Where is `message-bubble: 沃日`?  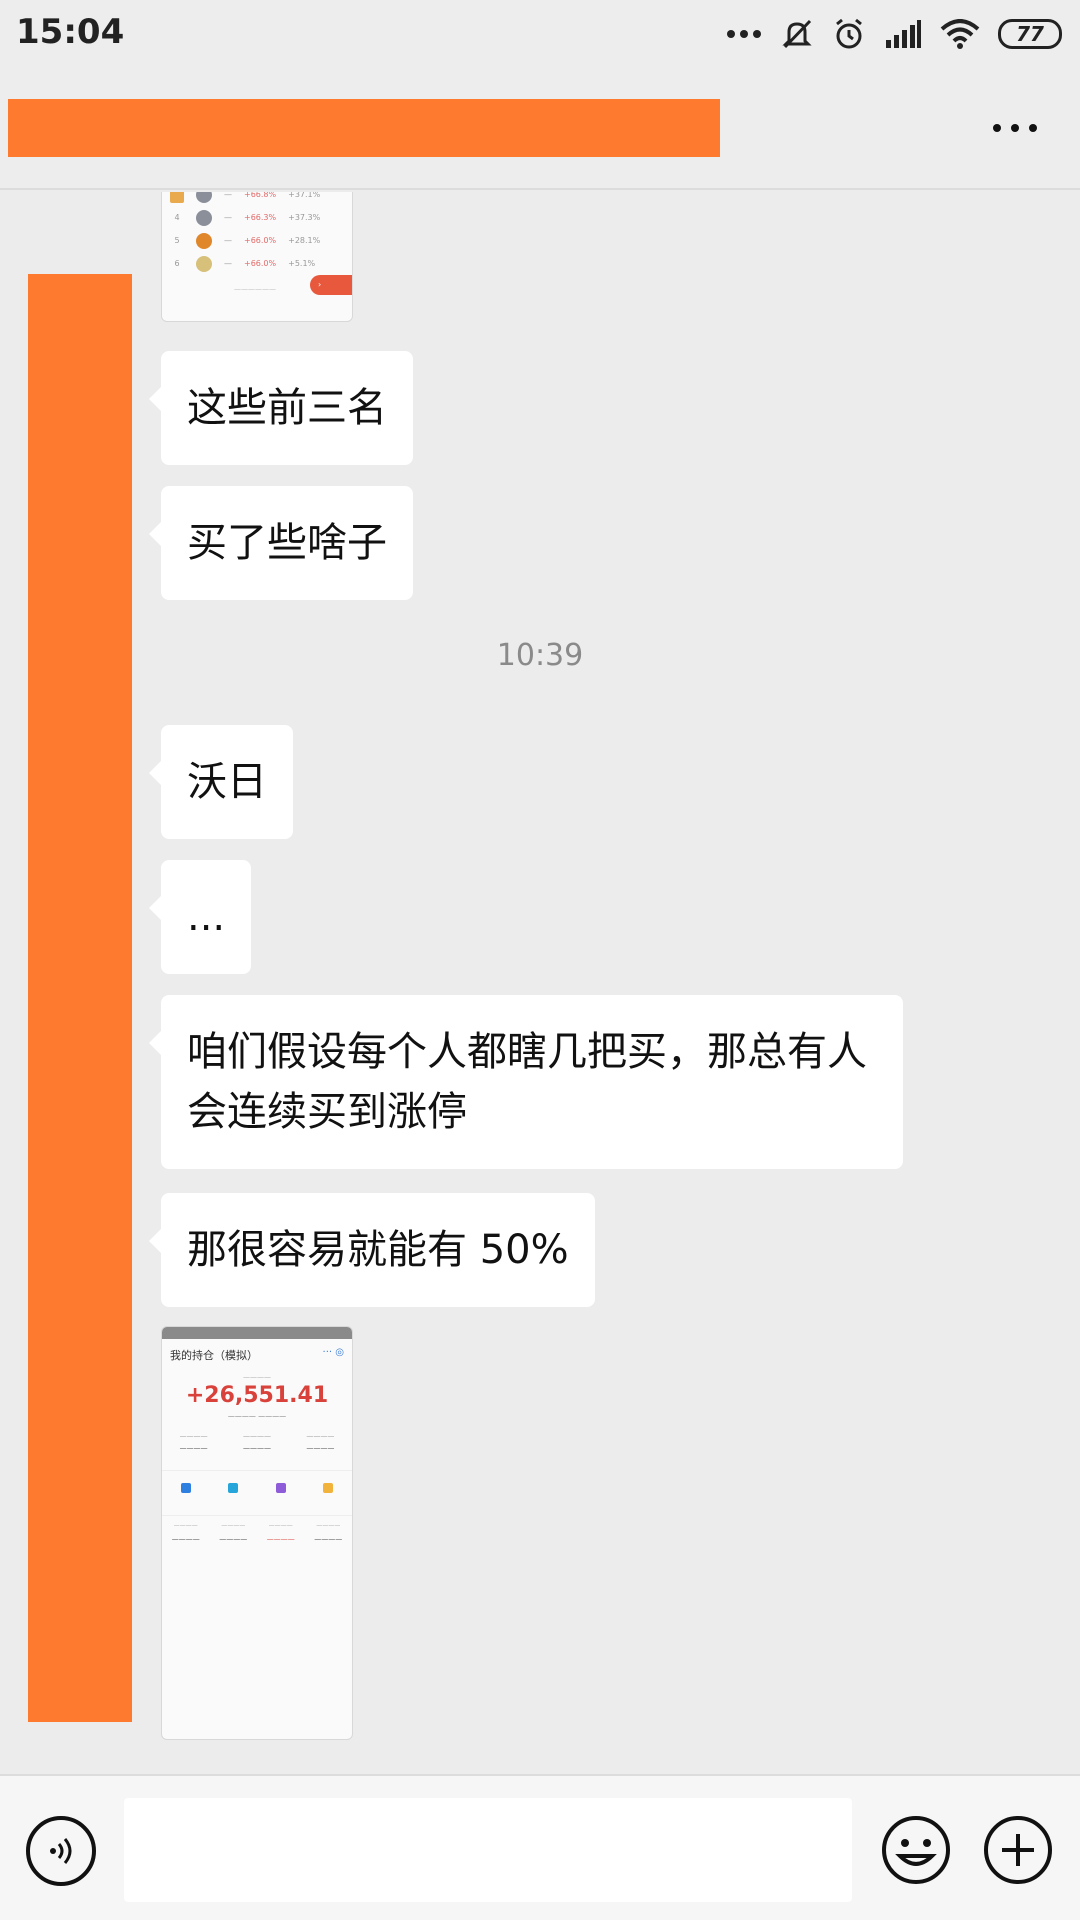 message-bubble: 沃日 is located at coordinates (221, 782).